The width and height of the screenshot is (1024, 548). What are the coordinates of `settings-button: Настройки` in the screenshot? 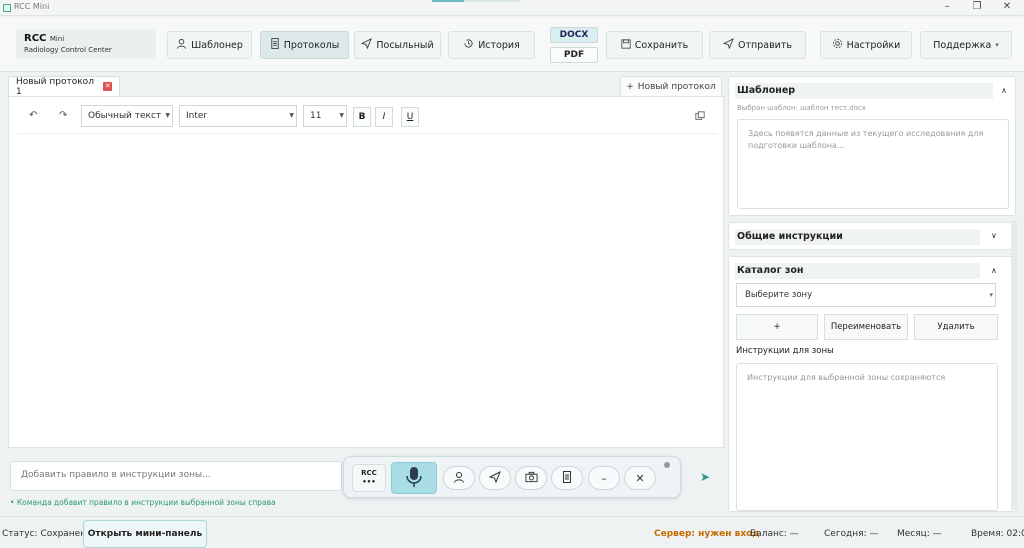 It's located at (866, 45).